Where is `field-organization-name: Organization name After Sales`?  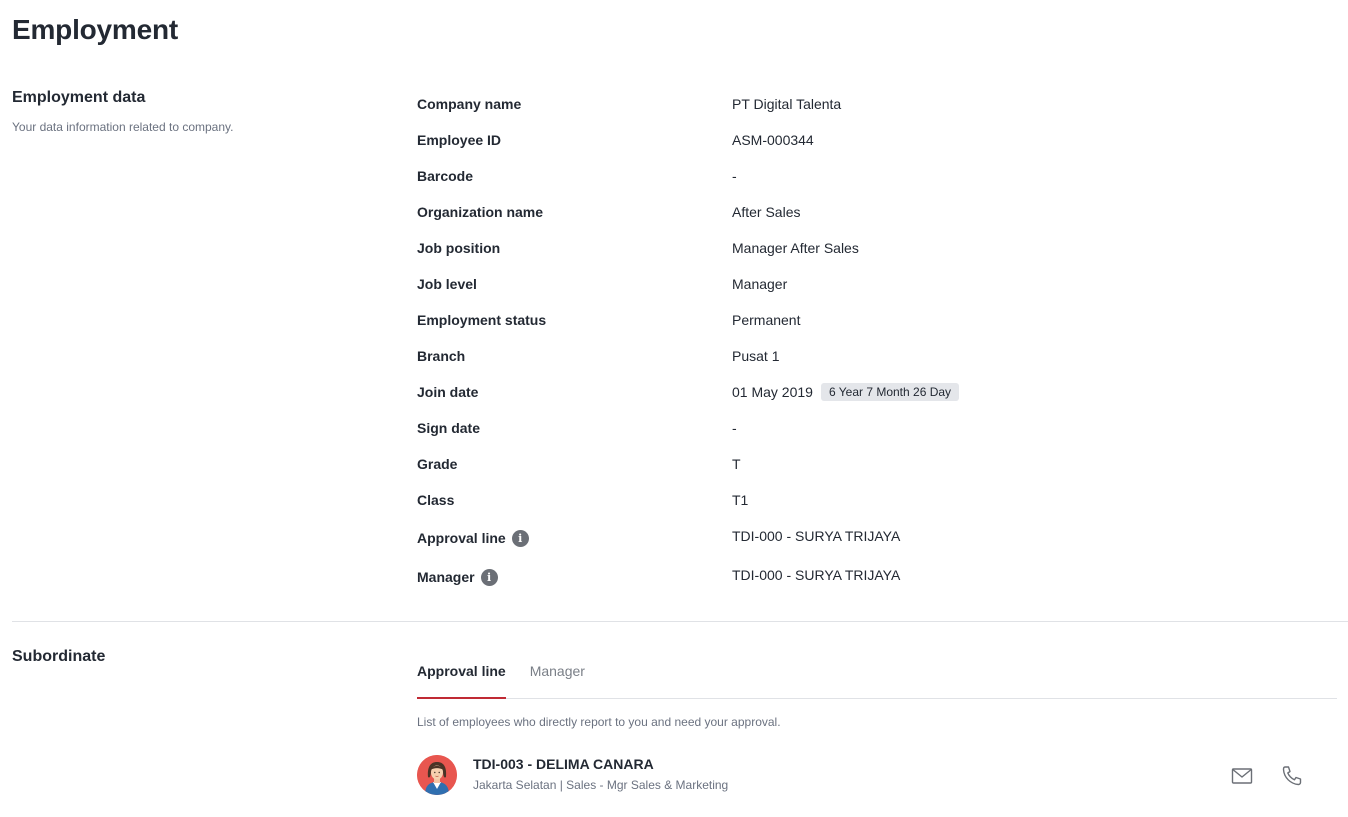
field-organization-name: Organization name After Sales is located at coordinates (767, 212).